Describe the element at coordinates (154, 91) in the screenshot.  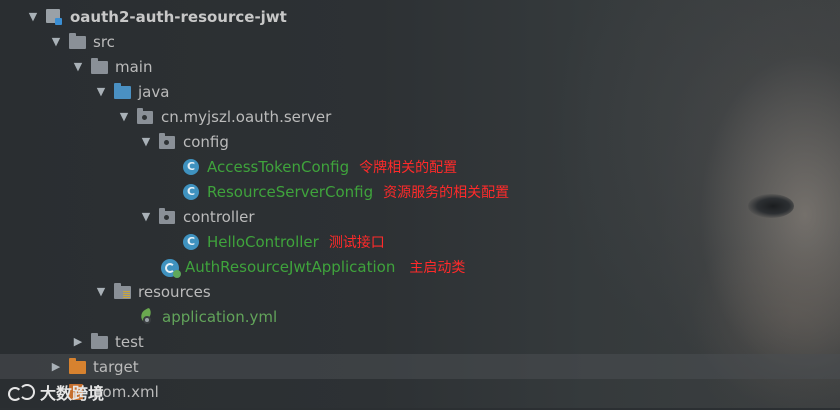
I see `folder-label: java` at that location.